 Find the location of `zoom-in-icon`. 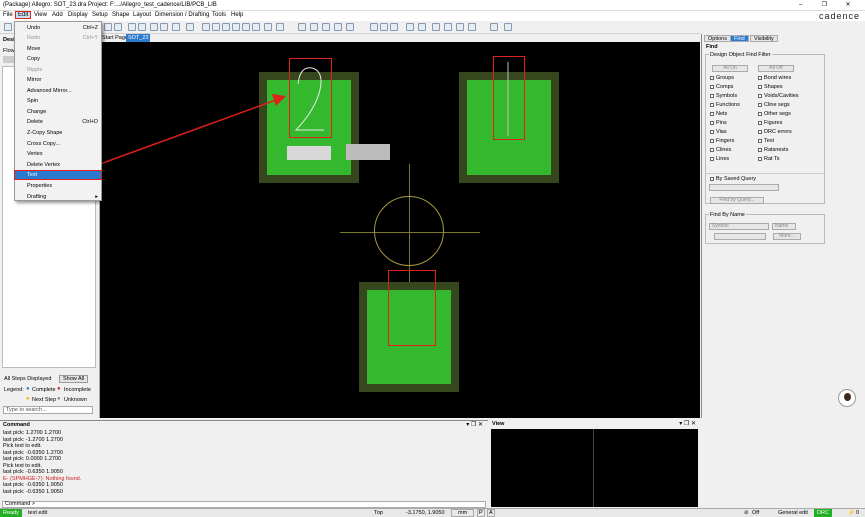

zoom-in-icon is located at coordinates (206, 27).